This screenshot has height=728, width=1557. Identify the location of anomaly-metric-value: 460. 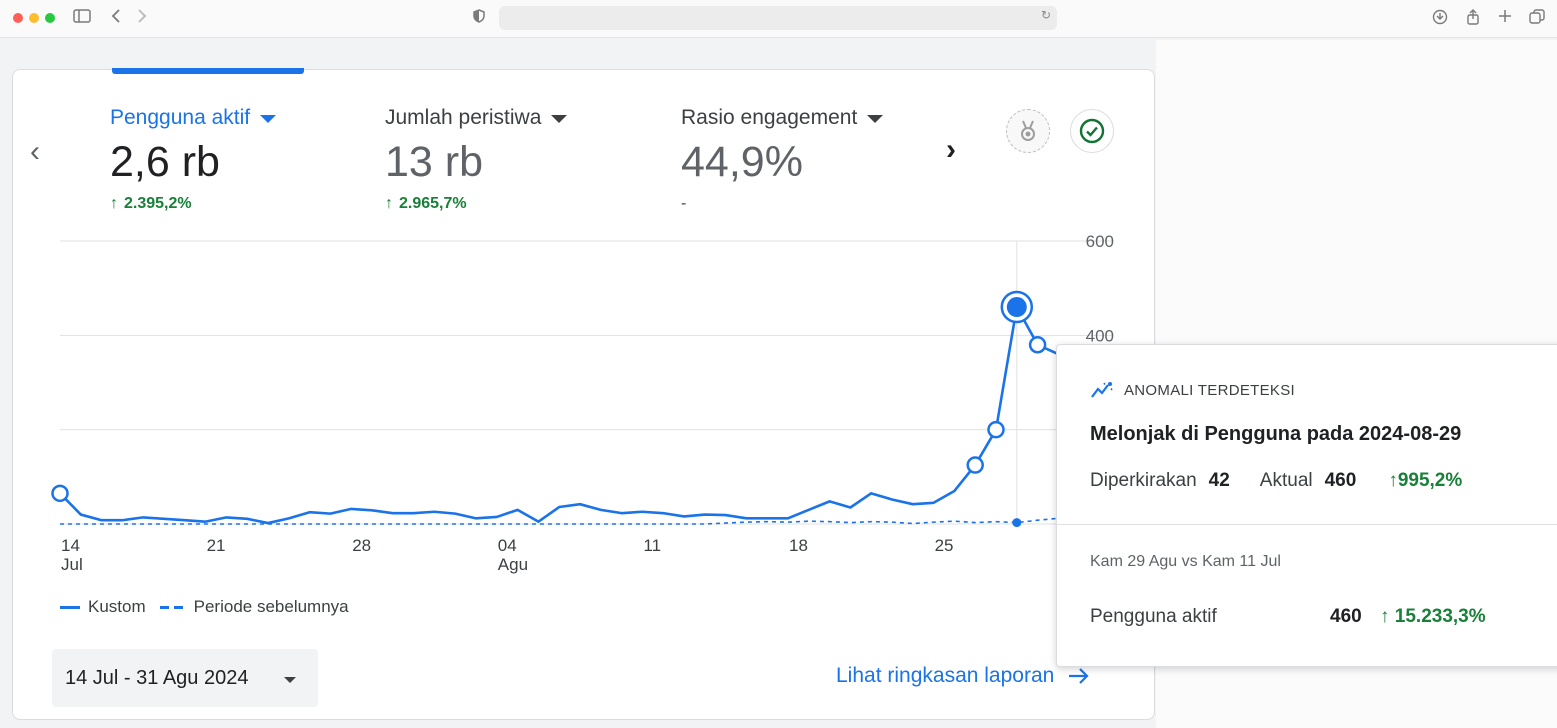
(1346, 616).